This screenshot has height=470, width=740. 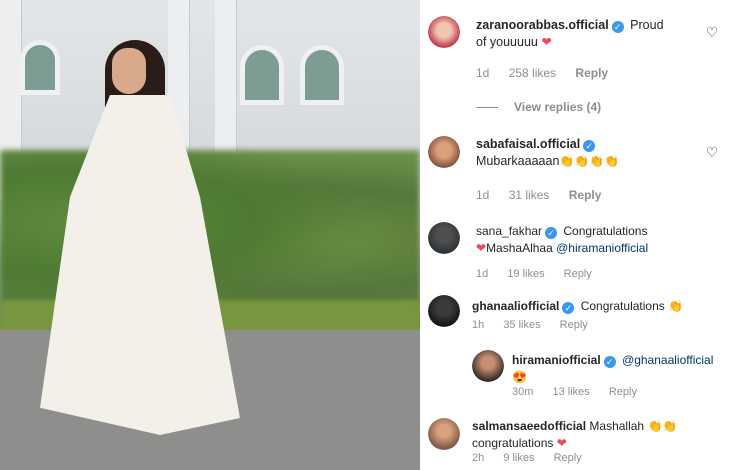 I want to click on mention-link: @hiramaniofficial, so click(x=602, y=248).